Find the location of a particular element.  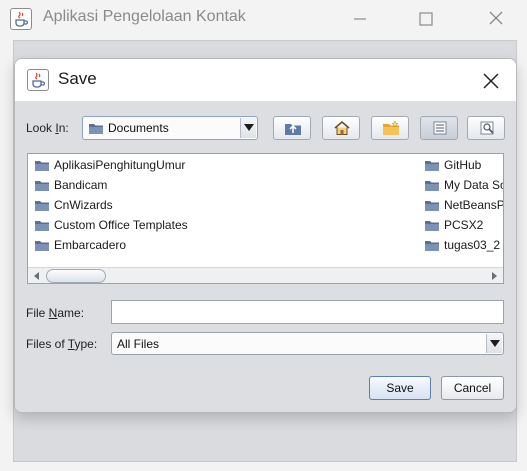

dialog-titlebar: Save is located at coordinates (265, 80).